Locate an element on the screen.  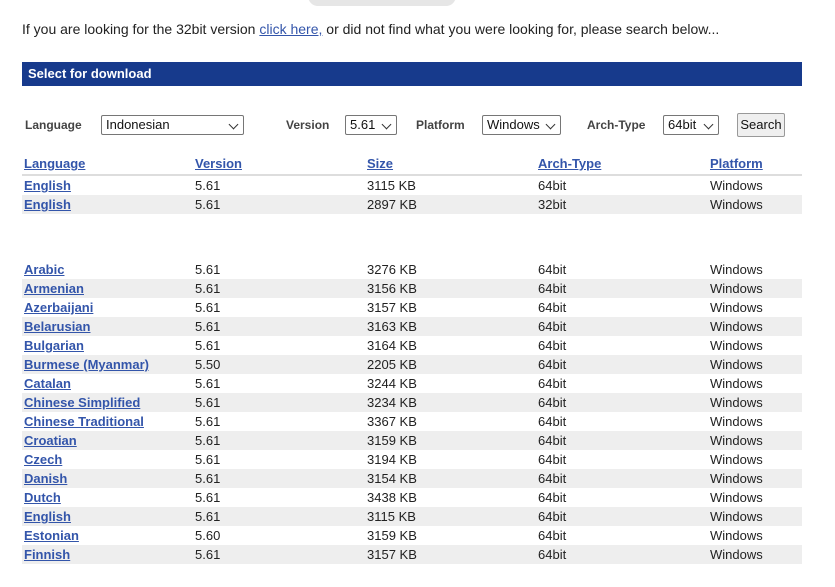
size-cell: 3367 KB is located at coordinates (392, 421).